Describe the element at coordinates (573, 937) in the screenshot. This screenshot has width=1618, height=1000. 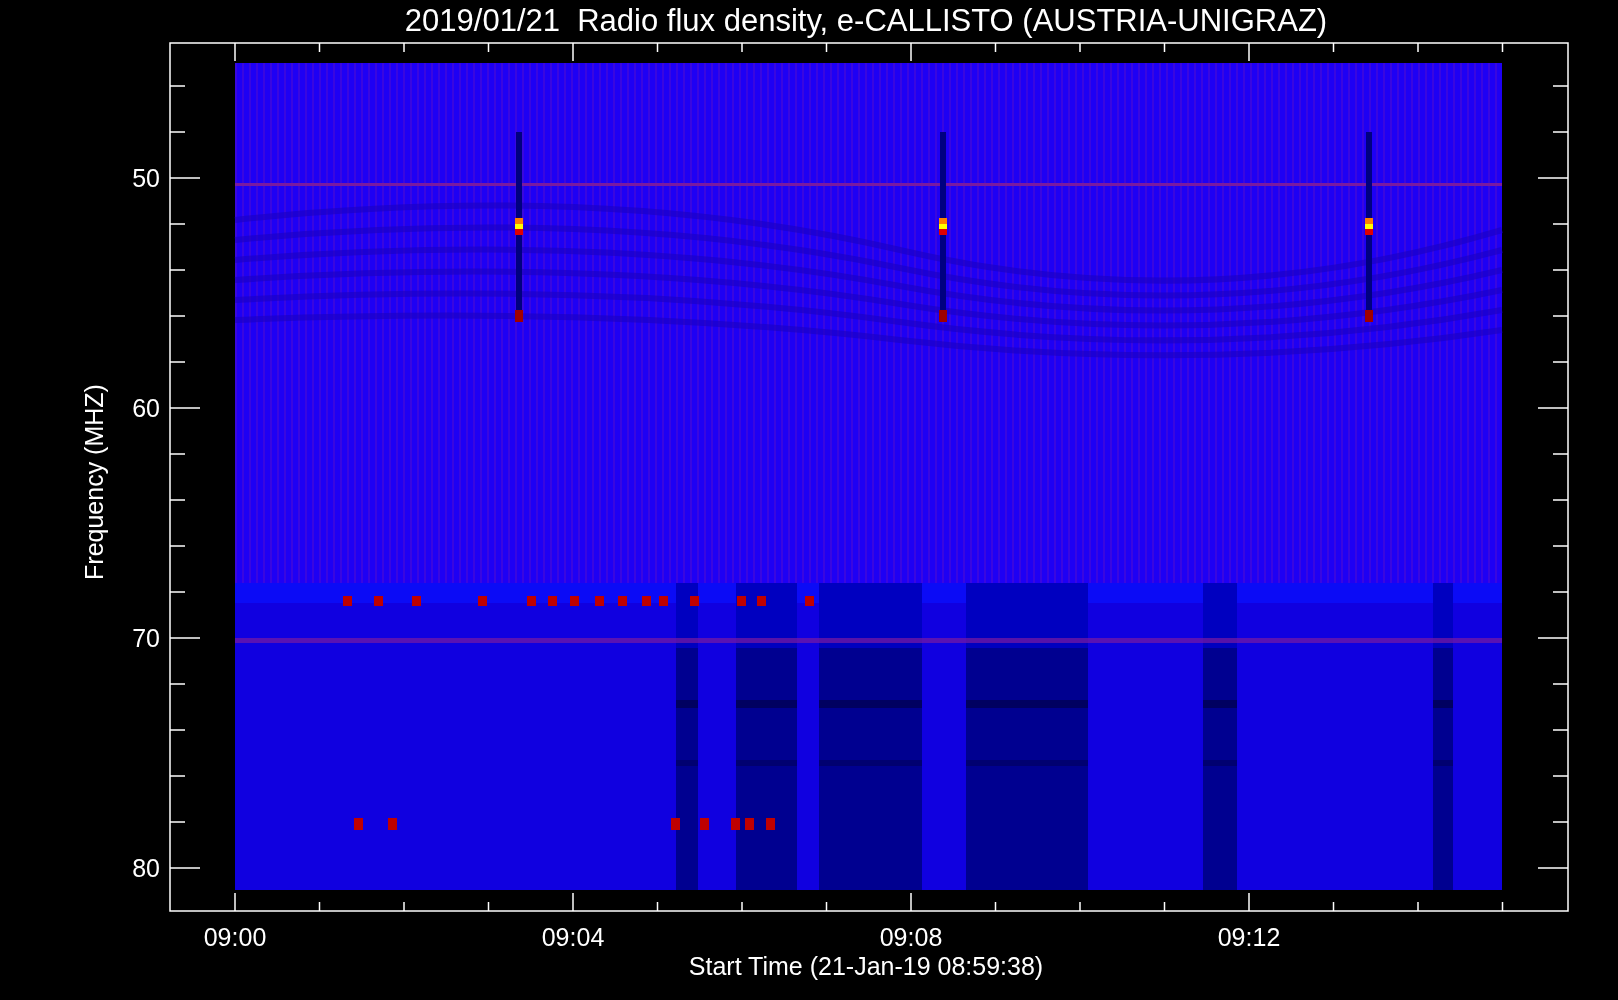
I see `x-tick-label: 09:04` at that location.